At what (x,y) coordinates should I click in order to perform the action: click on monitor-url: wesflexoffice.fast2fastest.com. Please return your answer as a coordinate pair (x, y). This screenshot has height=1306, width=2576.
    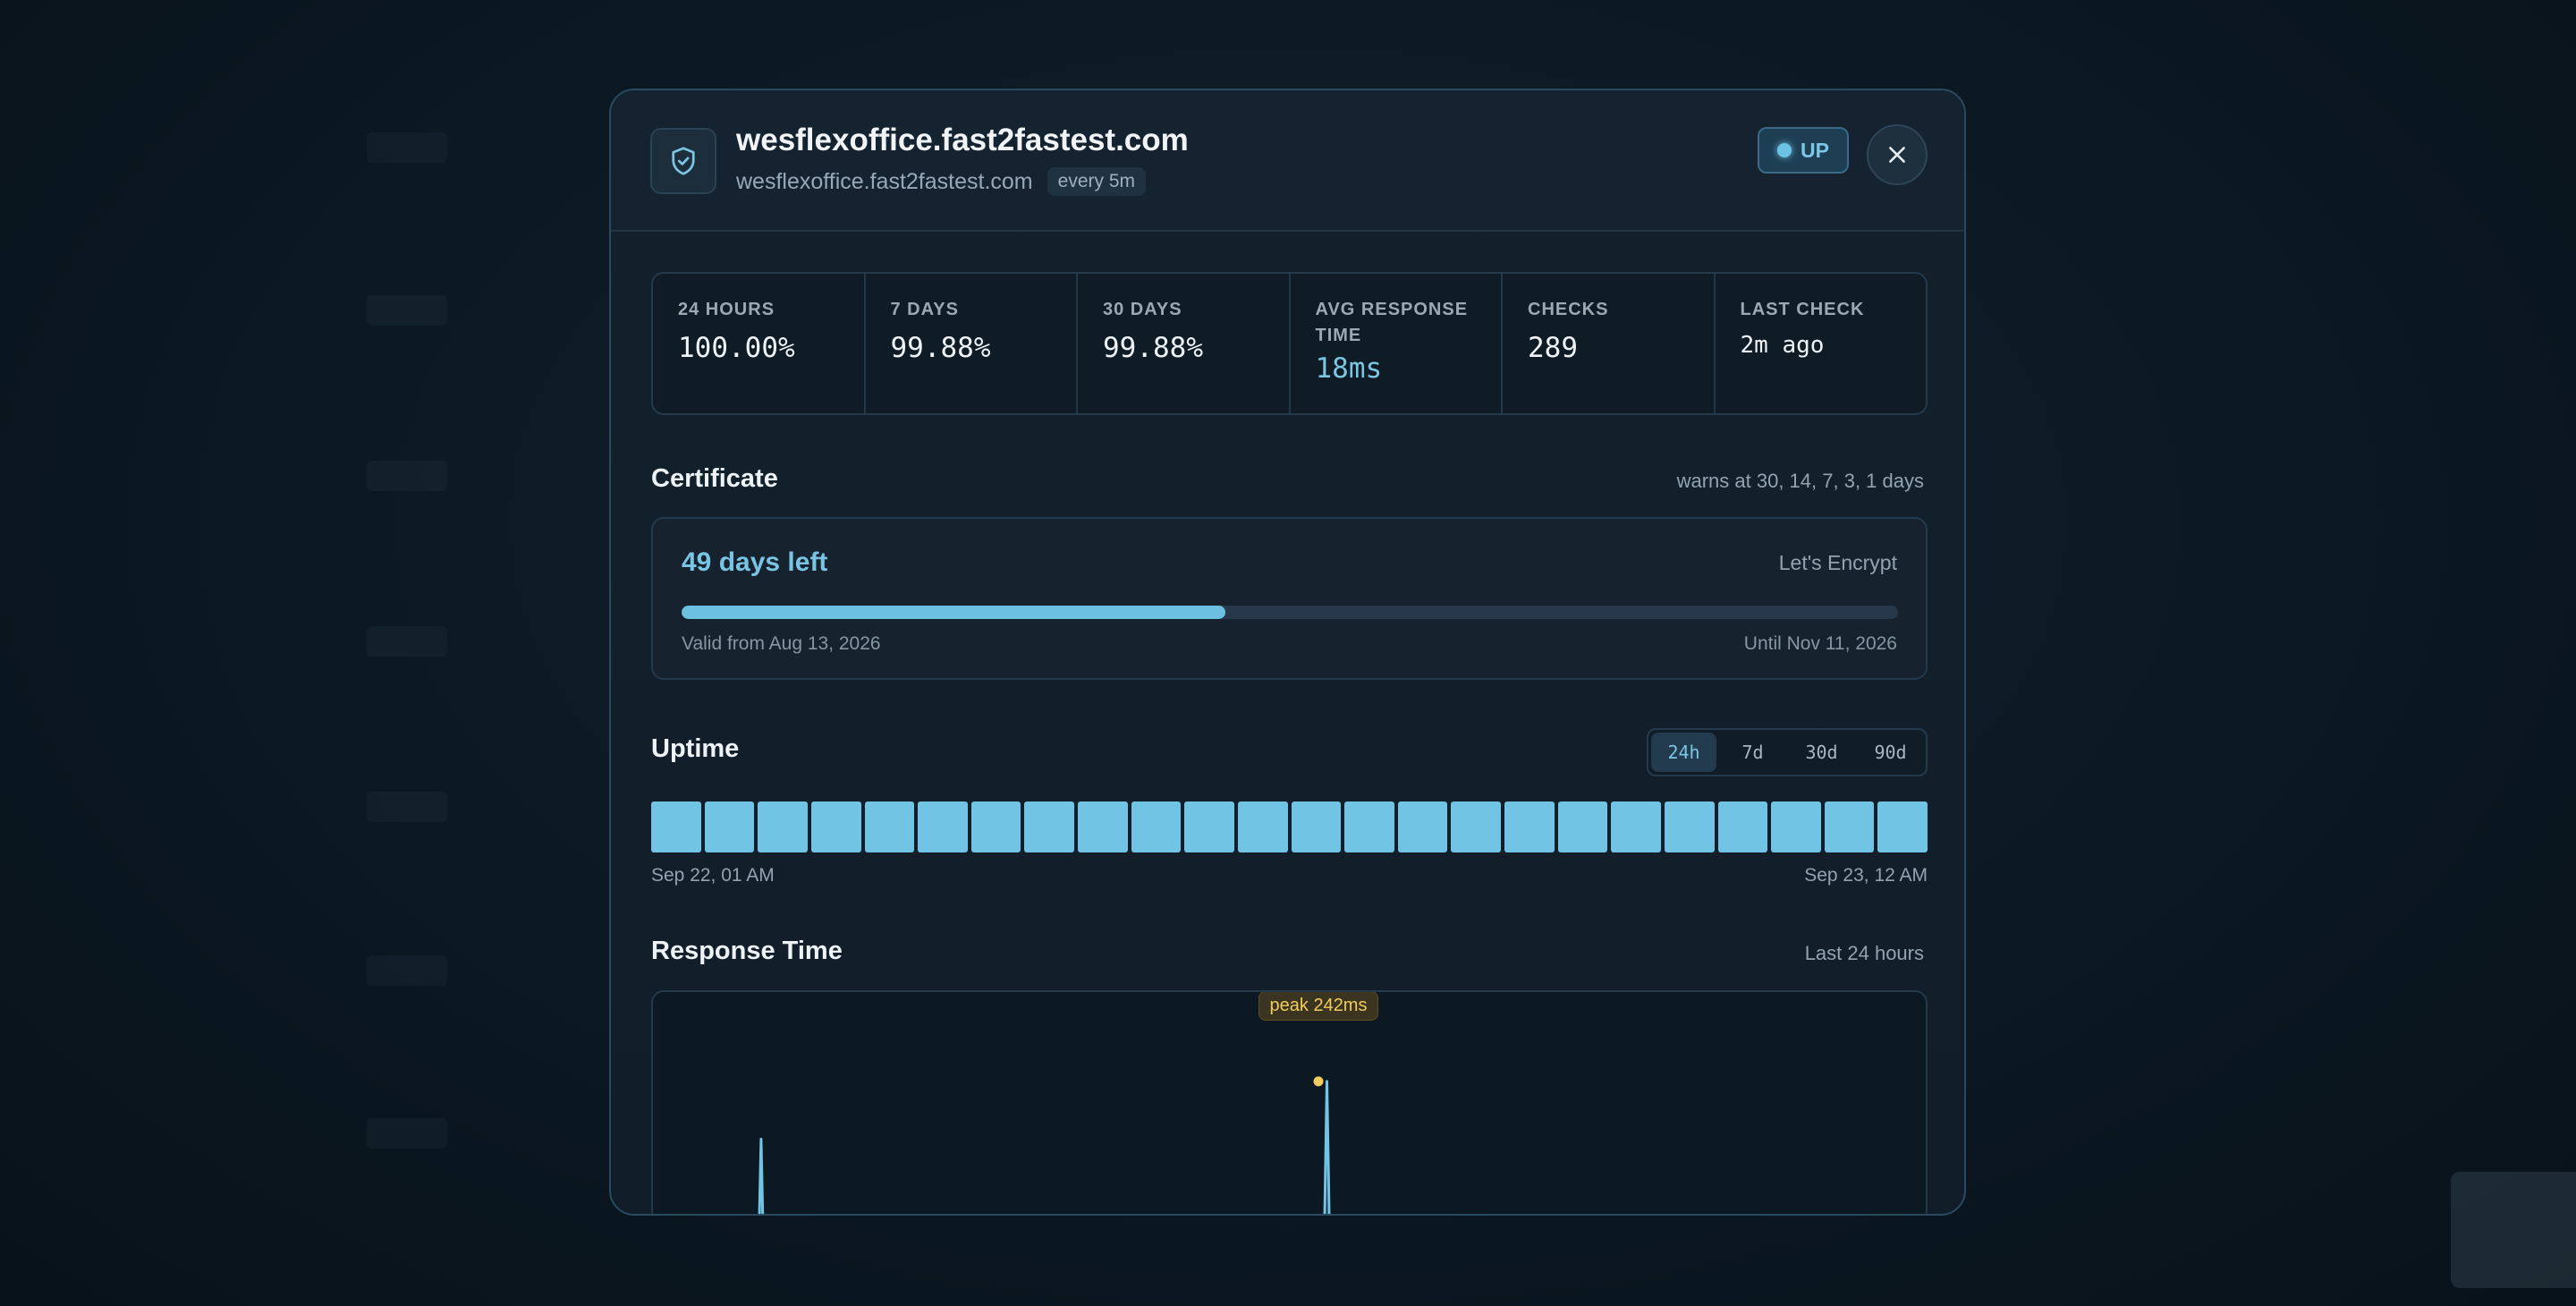
    Looking at the image, I should click on (884, 181).